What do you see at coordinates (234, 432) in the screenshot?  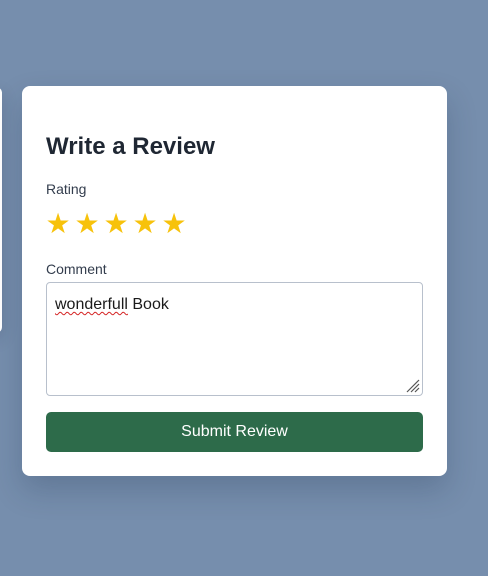 I see `submit-review-button: Submit Review` at bounding box center [234, 432].